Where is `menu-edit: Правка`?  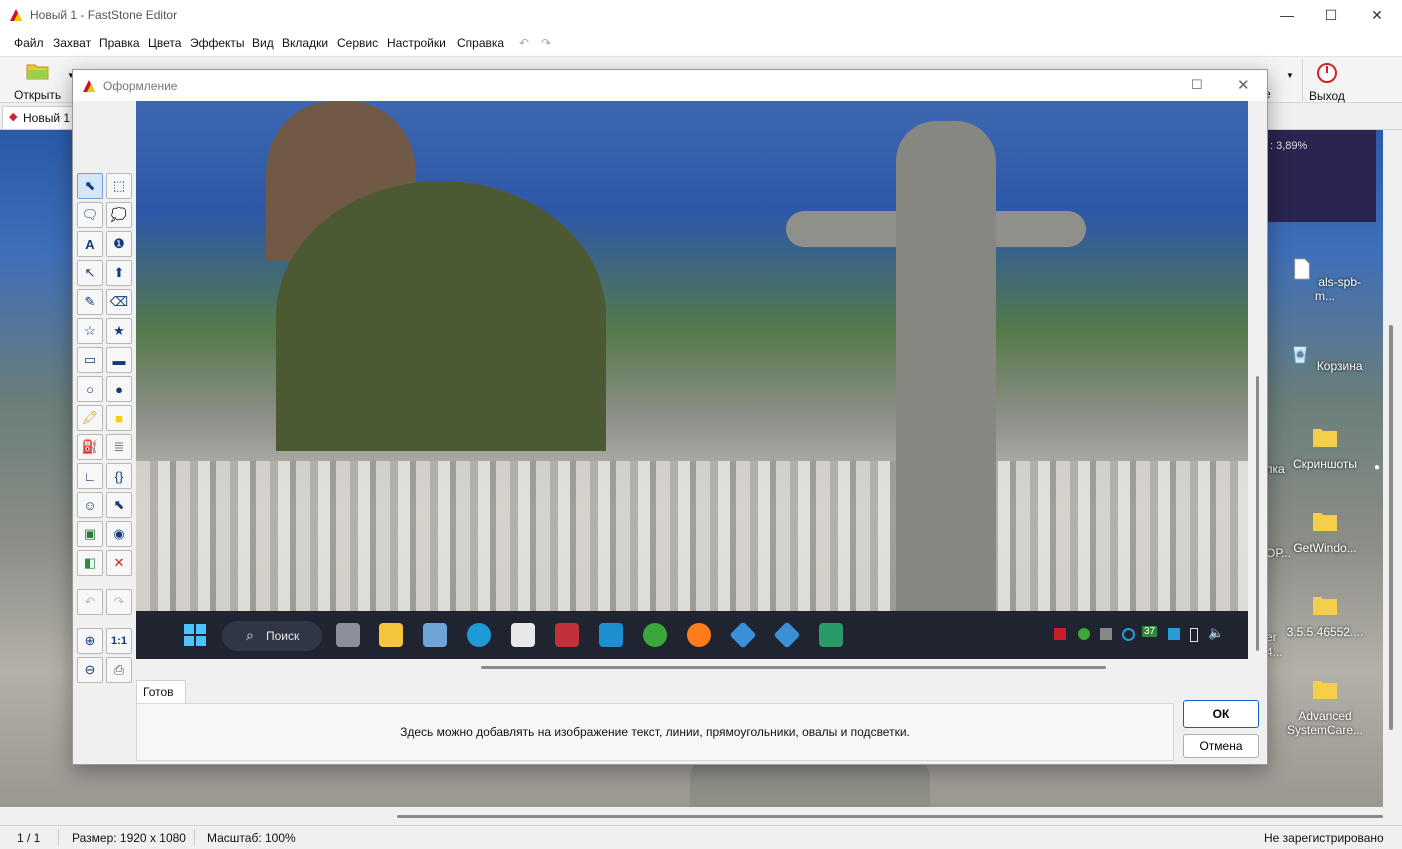 menu-edit: Правка is located at coordinates (119, 43).